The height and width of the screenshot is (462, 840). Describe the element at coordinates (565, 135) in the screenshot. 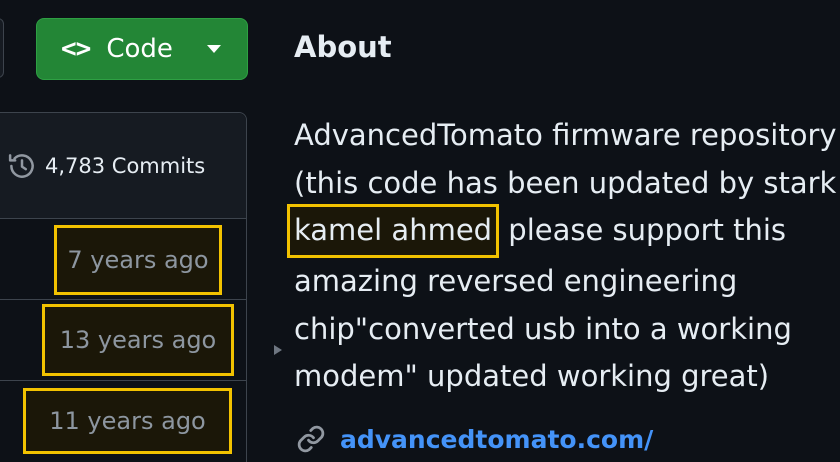

I see `description-line: AdvancedTomato firmware repository` at that location.